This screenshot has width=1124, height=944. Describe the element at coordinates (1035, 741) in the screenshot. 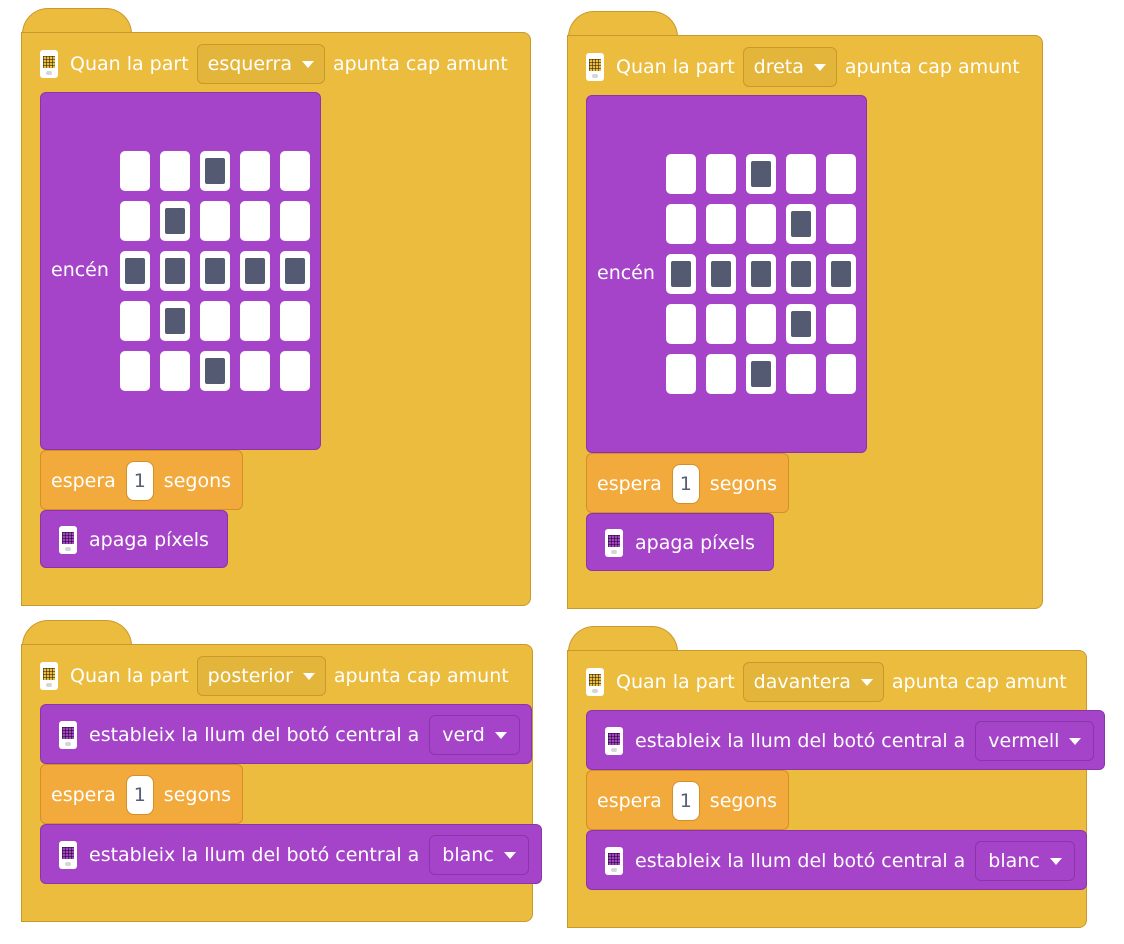

I see `color-dropdown: vermell` at that location.